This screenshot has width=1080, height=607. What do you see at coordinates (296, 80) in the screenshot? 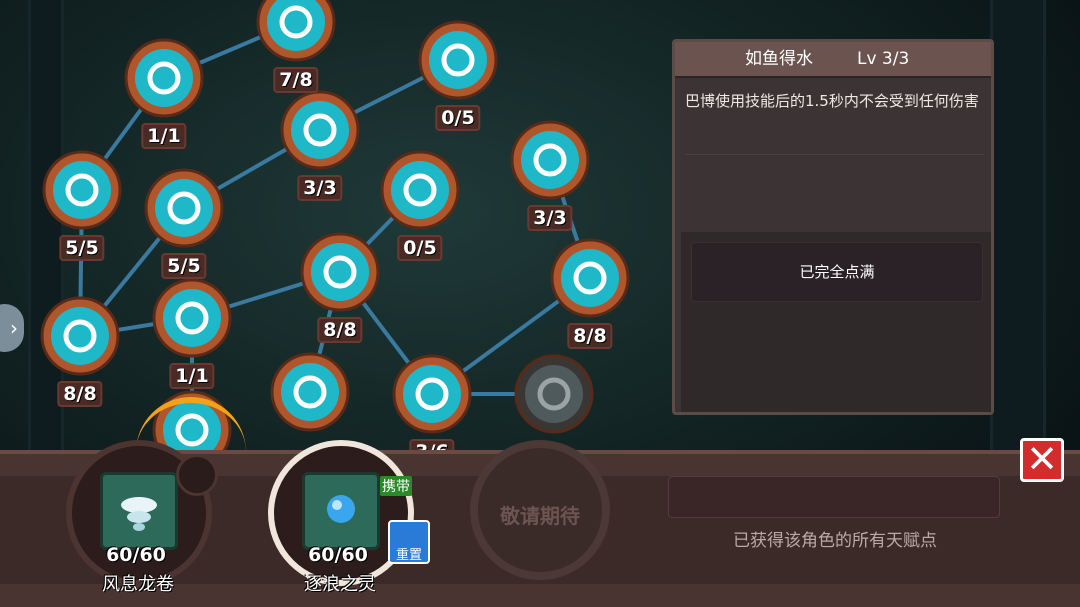
I see `node-level-label: 7/8` at bounding box center [296, 80].